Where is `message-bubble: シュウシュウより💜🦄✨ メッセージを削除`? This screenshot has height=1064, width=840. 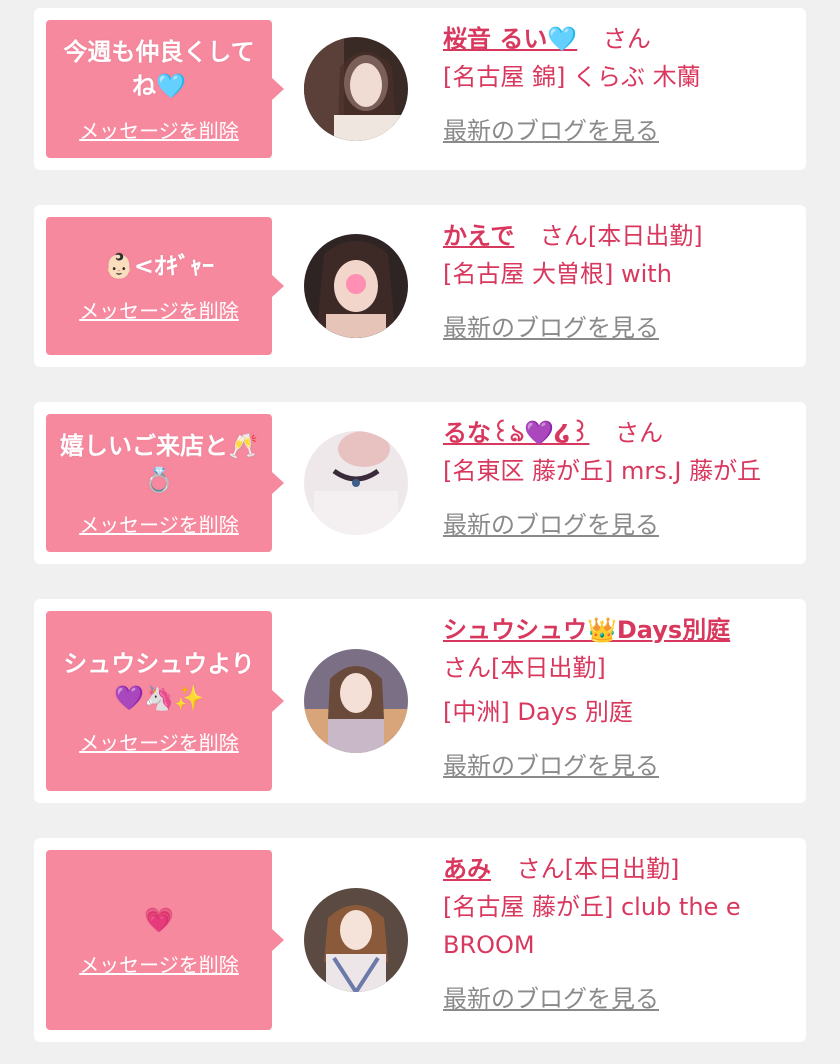 message-bubble: シュウシュウより💜🦄✨ メッセージを削除 is located at coordinates (165, 701).